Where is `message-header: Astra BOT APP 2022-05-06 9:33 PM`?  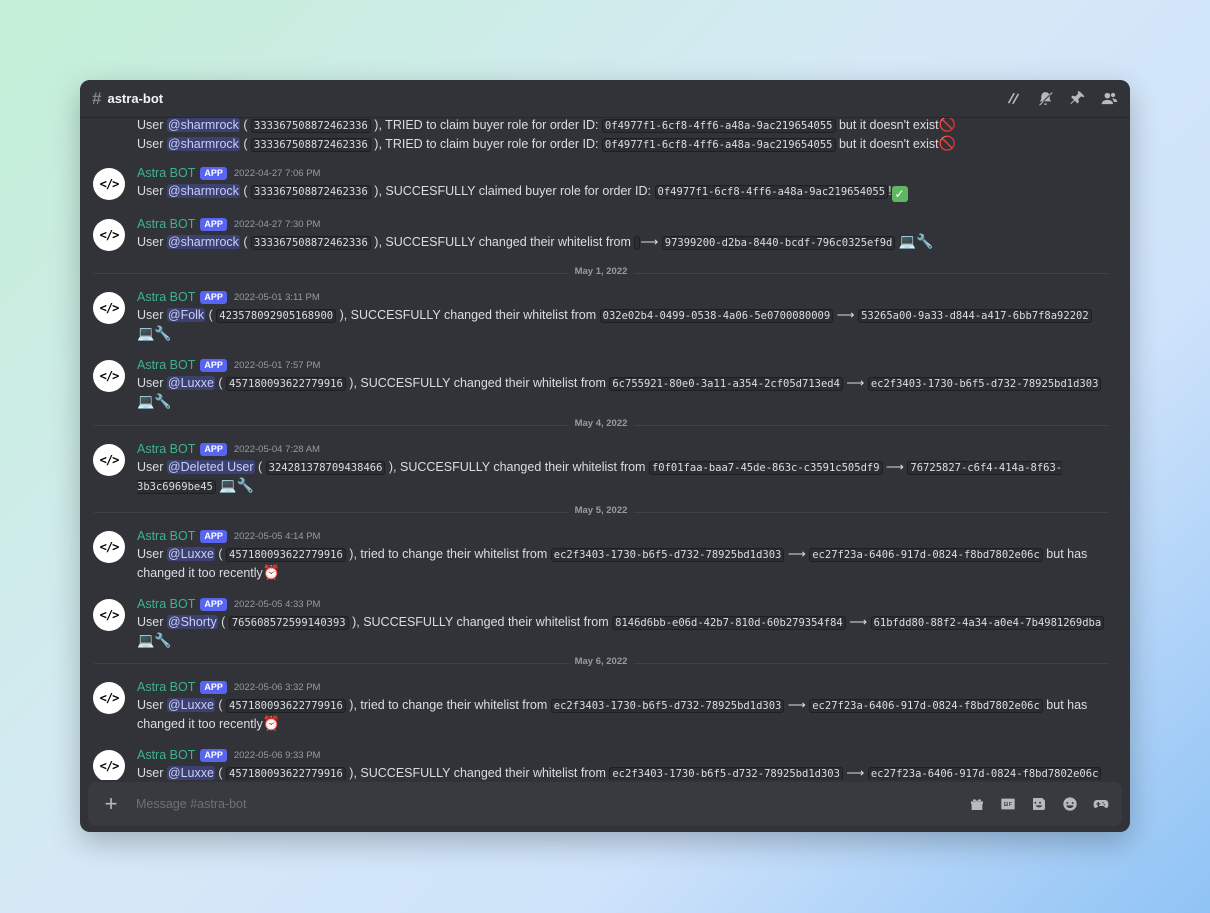
message-header: Astra BOT APP 2022-05-06 9:33 PM is located at coordinates (623, 755).